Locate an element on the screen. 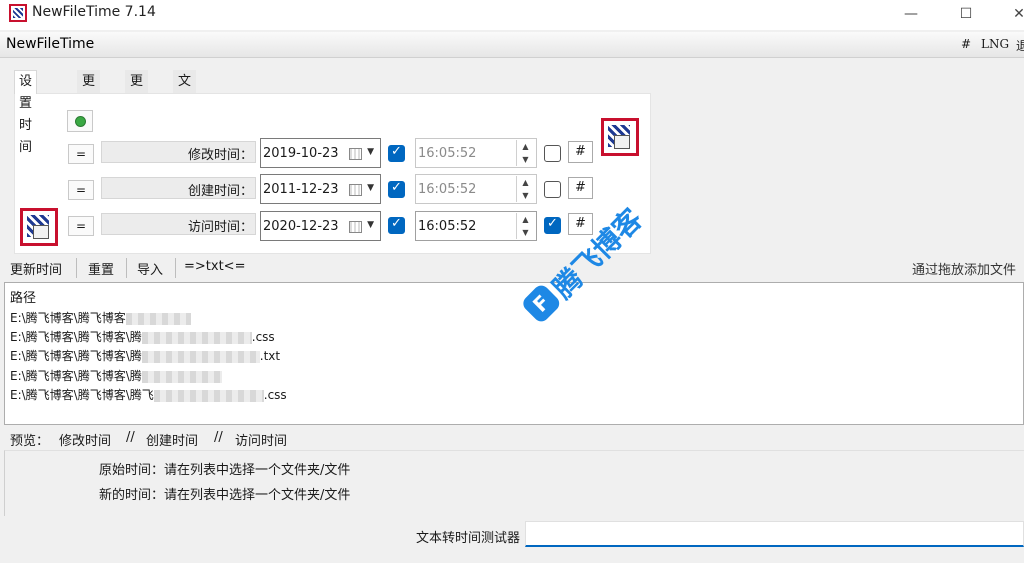 This screenshot has height=563, width=1024. preview-bar: 预览： 修改时间 // 创建时间 // 访问时间 is located at coordinates (514, 438).